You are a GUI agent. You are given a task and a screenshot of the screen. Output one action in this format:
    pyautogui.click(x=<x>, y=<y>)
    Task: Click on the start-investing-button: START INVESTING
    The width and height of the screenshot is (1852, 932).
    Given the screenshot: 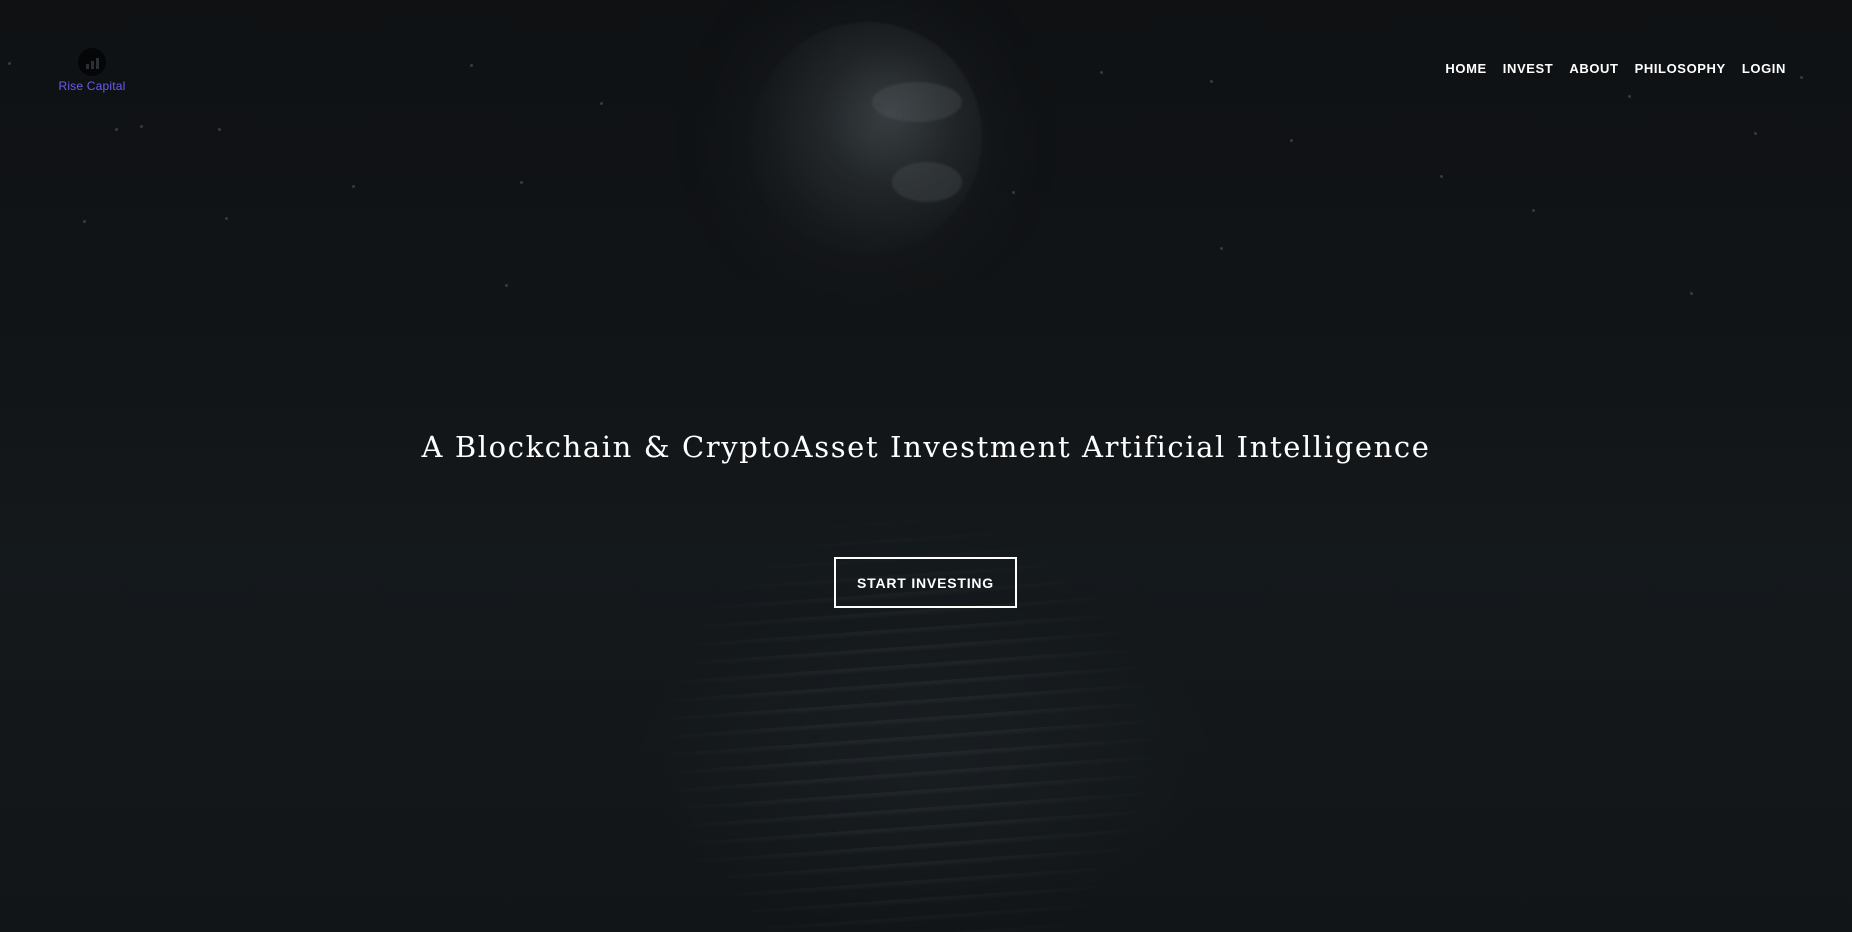 What is the action you would take?
    pyautogui.click(x=925, y=582)
    